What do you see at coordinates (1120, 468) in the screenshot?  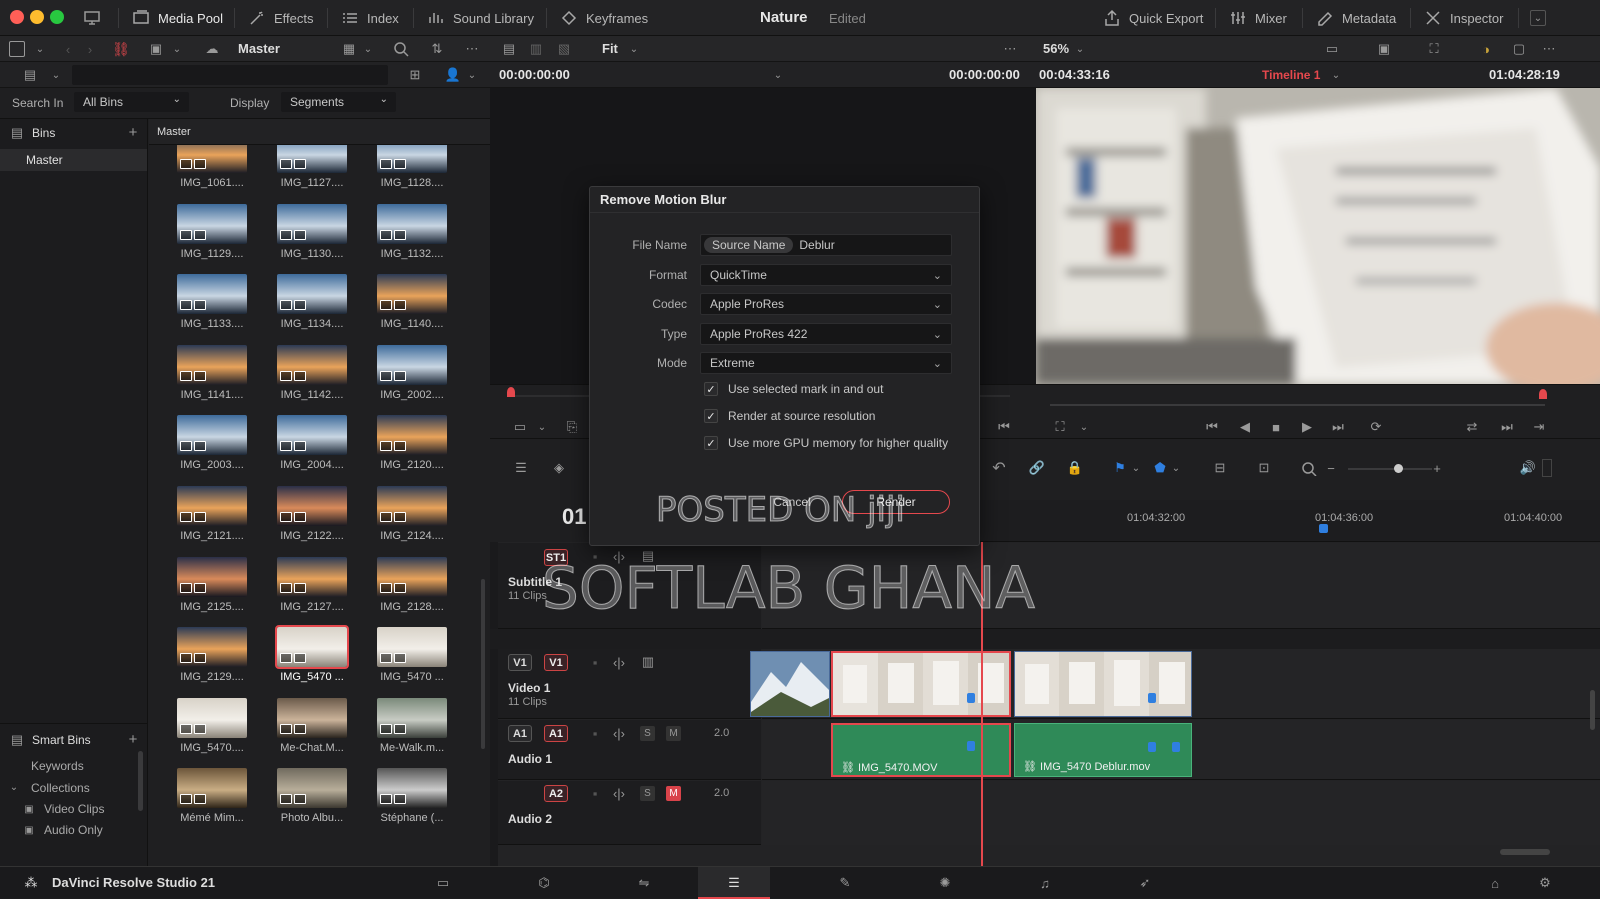 I see `flag-icon: ⚑` at bounding box center [1120, 468].